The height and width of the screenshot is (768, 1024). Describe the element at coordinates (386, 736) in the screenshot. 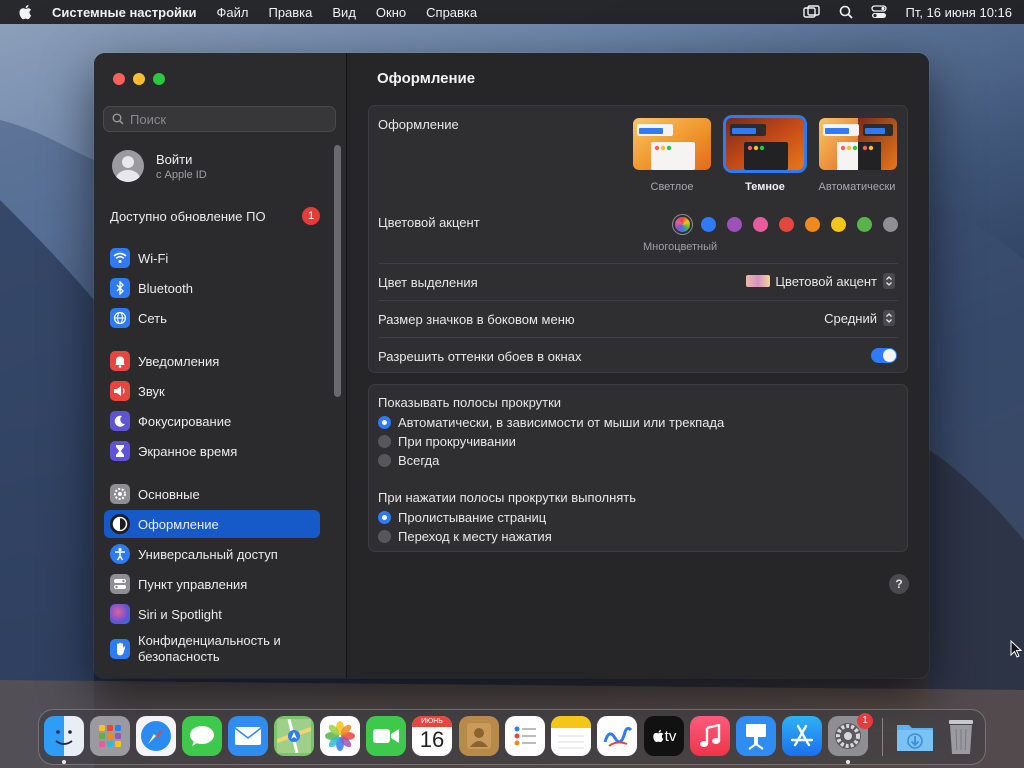

I see `facetime-icon` at that location.